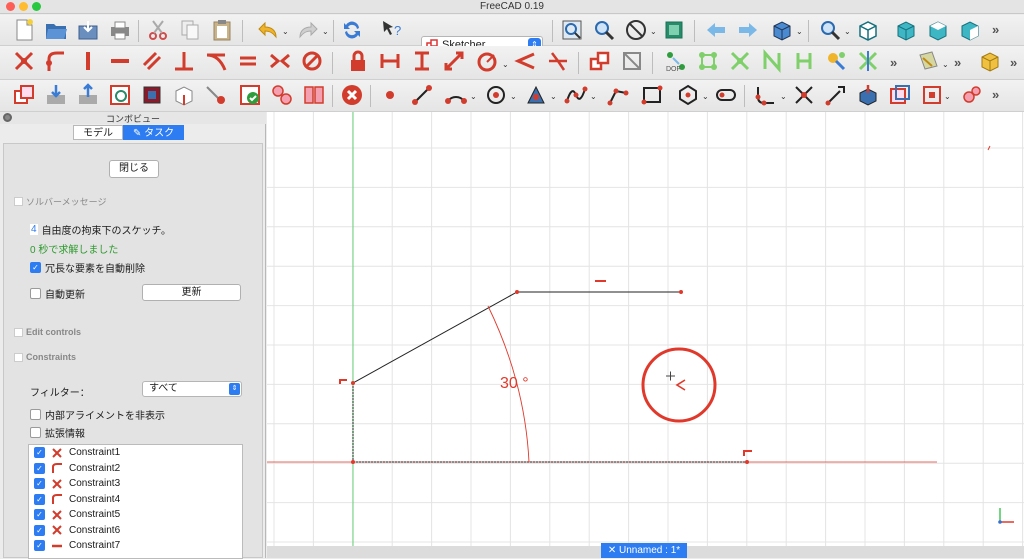  Describe the element at coordinates (352, 30) in the screenshot. I see `refresh-icon` at that location.